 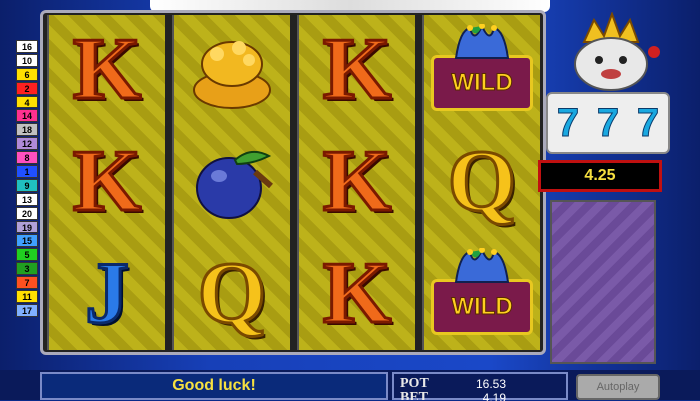 What do you see at coordinates (27, 199) in the screenshot?
I see `payline-marker: 13` at bounding box center [27, 199].